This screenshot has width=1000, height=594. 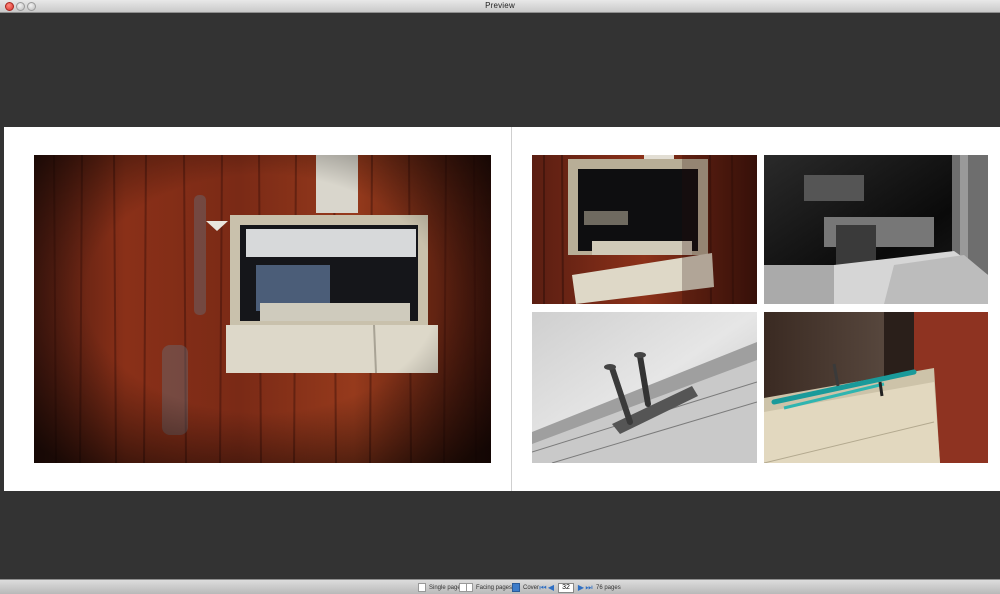 What do you see at coordinates (608, 587) in the screenshot?
I see `total-pages-label: 76 pages` at bounding box center [608, 587].